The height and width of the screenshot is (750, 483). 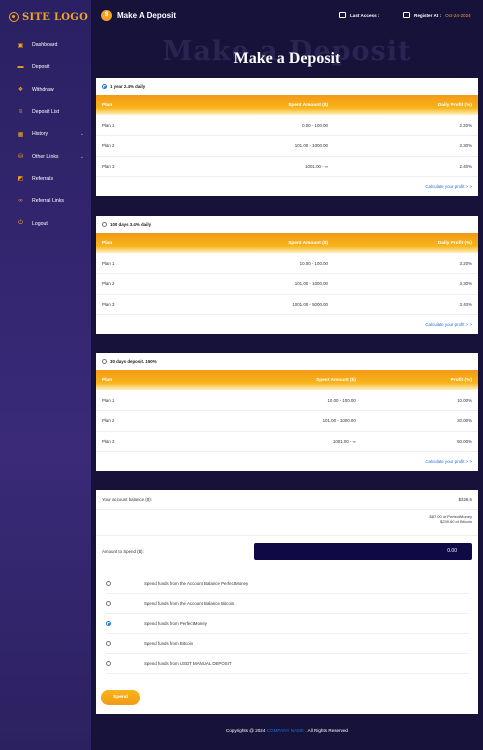 I want to click on plan-select: 30 days deposit. 150%, so click(x=287, y=361).